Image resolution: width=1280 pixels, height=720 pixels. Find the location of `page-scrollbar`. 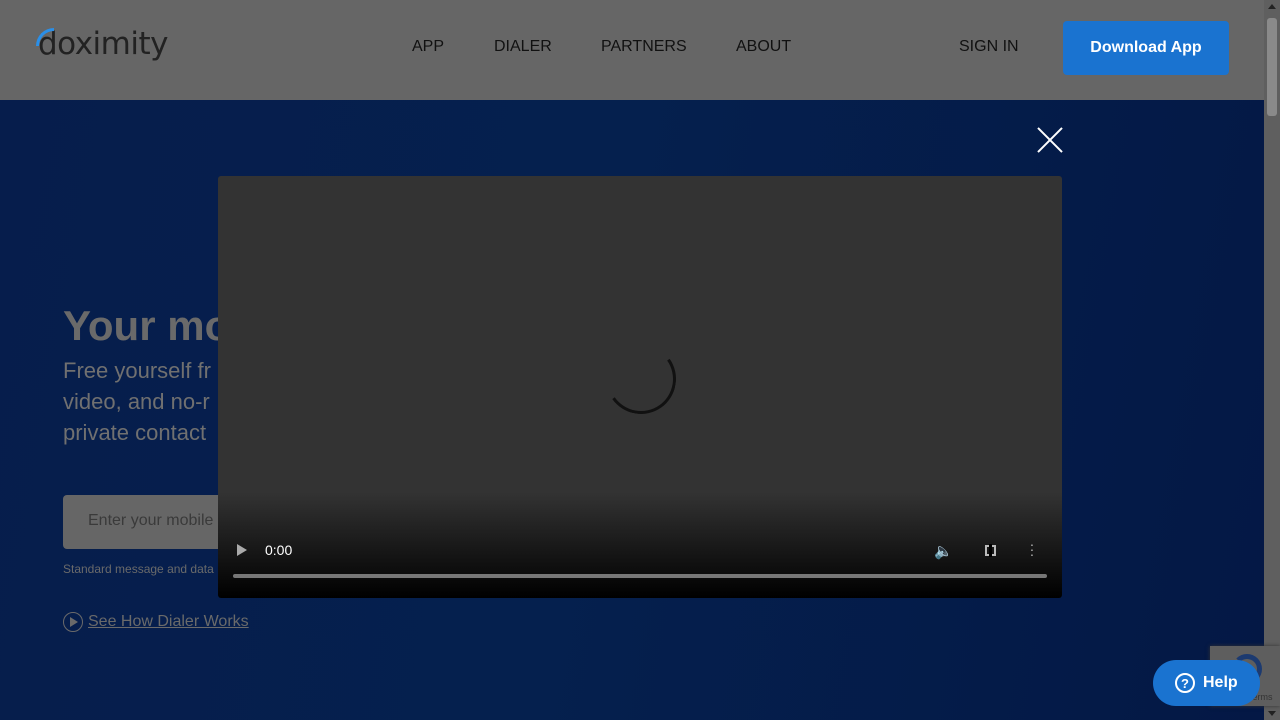

page-scrollbar is located at coordinates (1272, 360).